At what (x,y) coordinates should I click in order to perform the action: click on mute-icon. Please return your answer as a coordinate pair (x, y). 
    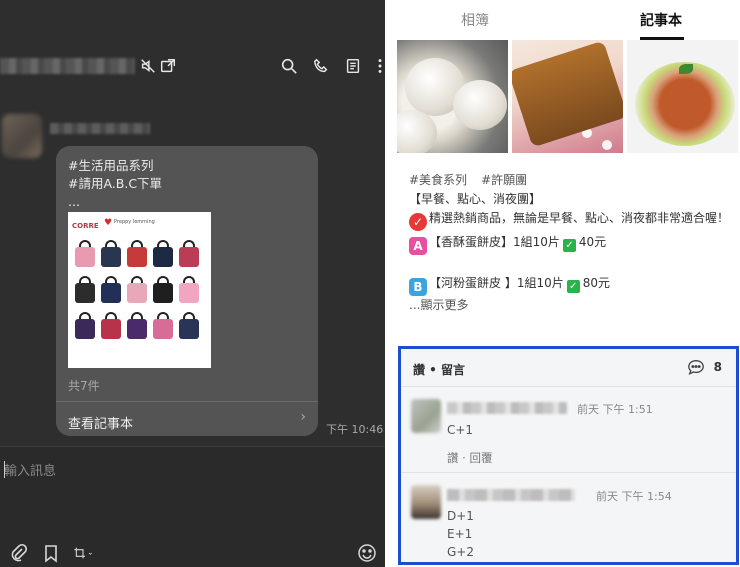
    Looking at the image, I should click on (148, 66).